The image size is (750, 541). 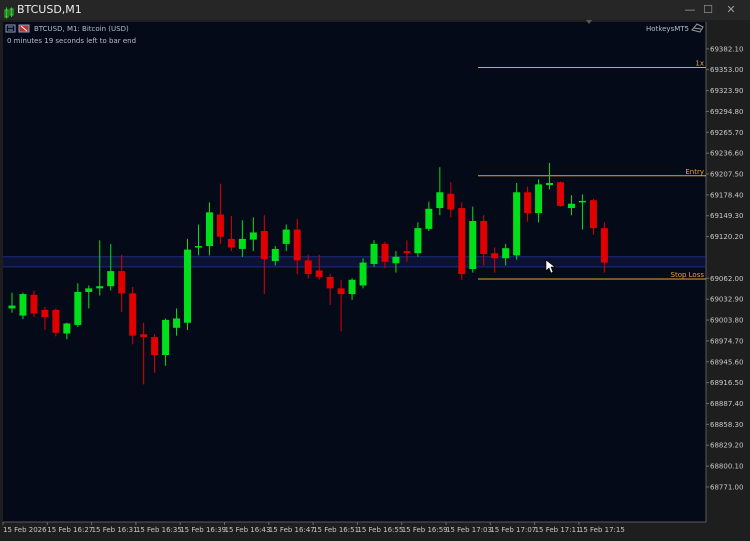 I want to click on x-tick-label: 15 Feb 16:39, so click(x=203, y=530).